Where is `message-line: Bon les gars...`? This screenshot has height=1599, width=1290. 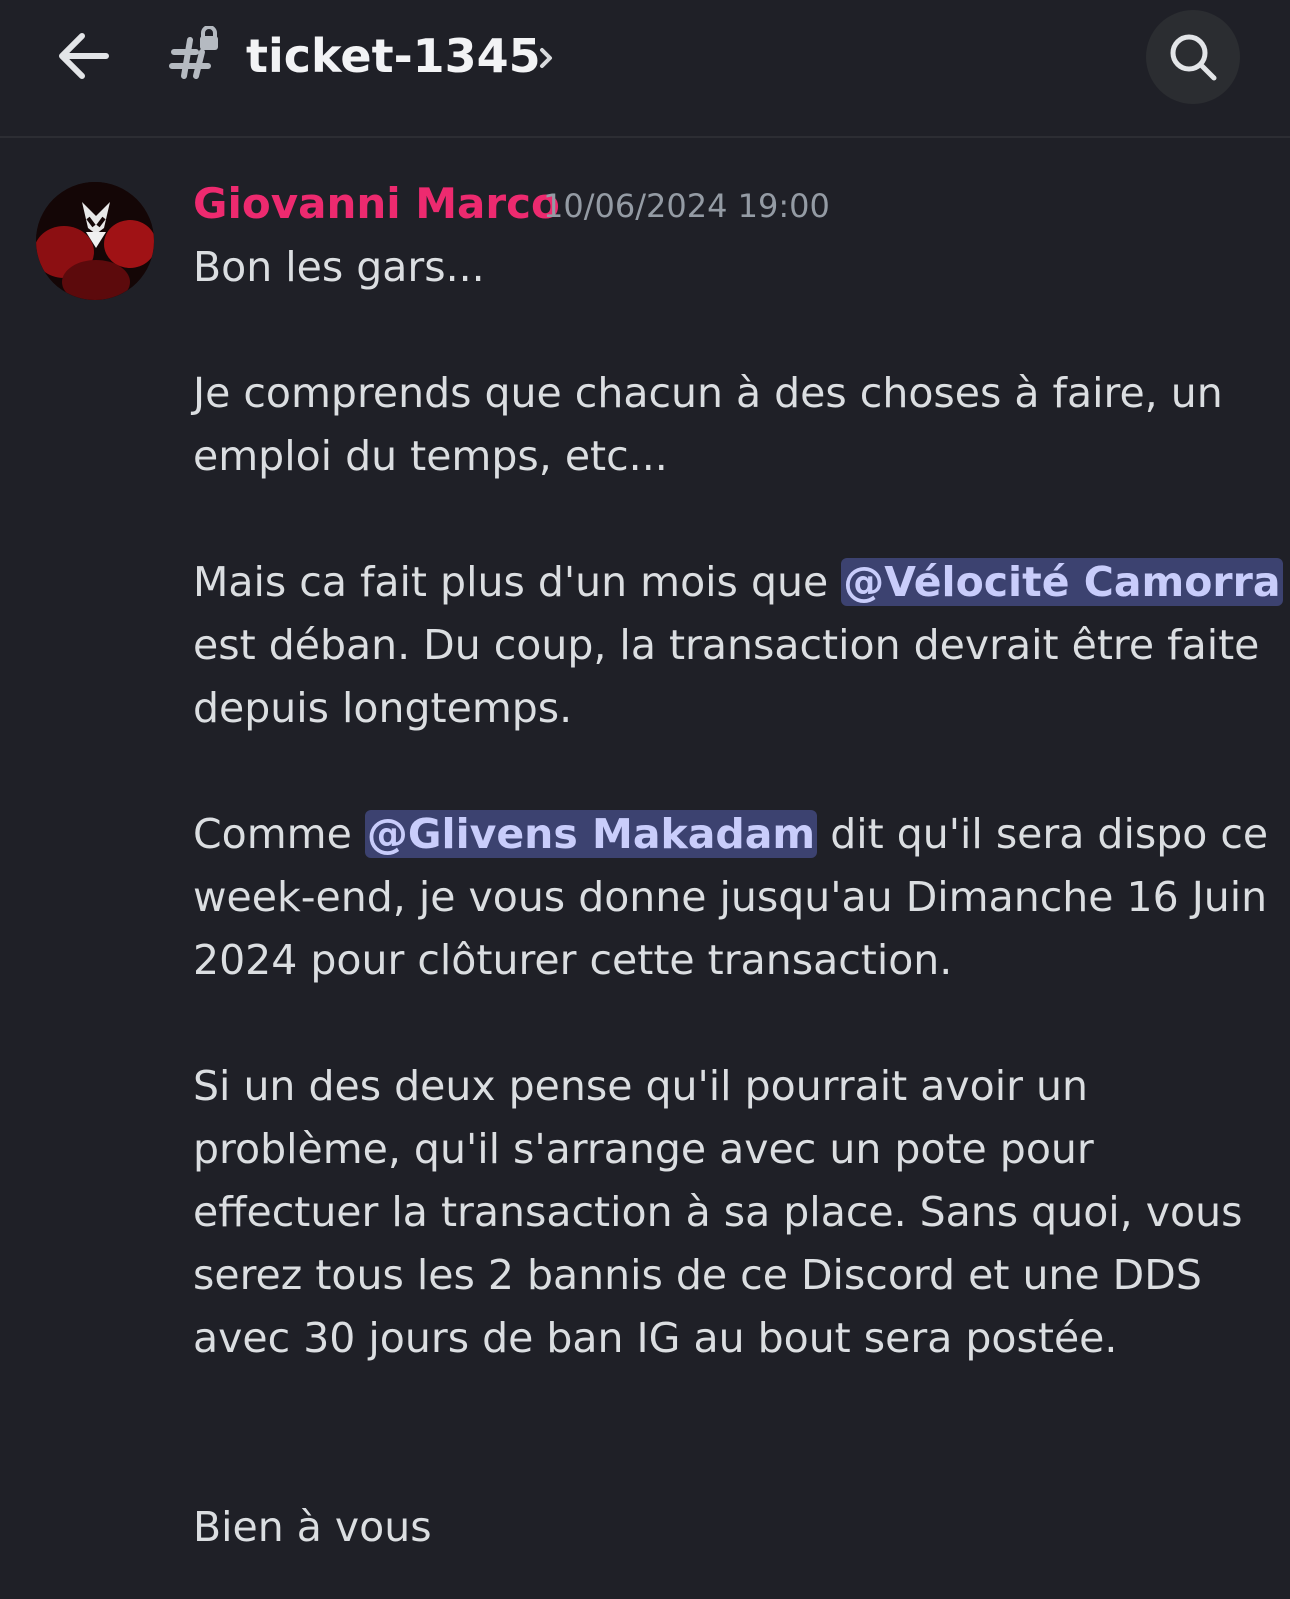
message-line: Bon les gars... is located at coordinates (339, 267).